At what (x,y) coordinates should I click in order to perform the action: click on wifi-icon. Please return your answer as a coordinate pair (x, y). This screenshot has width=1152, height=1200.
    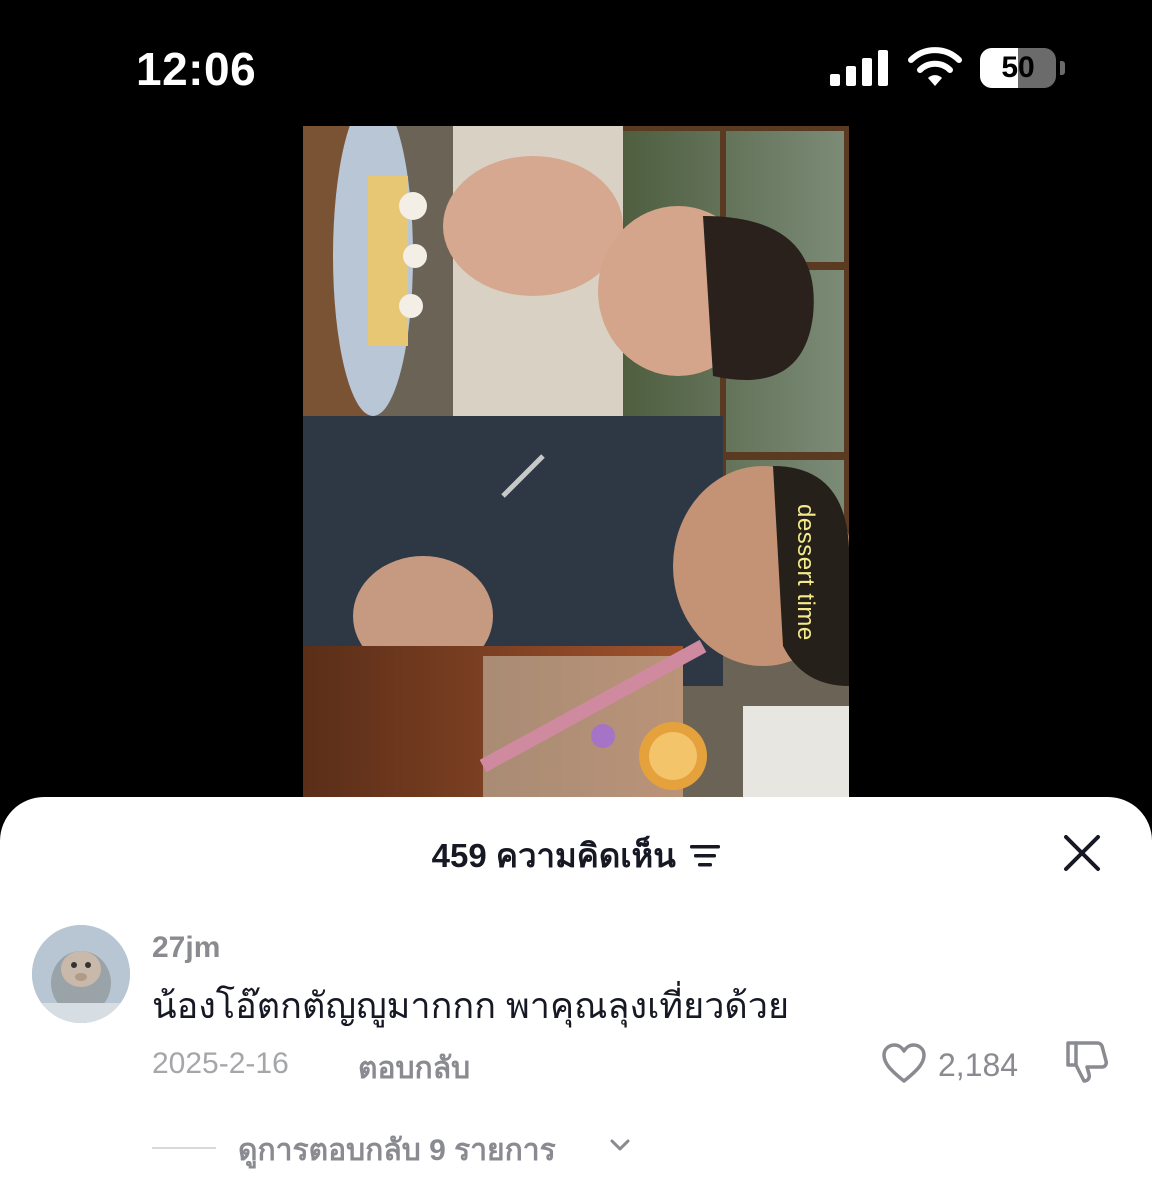
    Looking at the image, I should click on (935, 66).